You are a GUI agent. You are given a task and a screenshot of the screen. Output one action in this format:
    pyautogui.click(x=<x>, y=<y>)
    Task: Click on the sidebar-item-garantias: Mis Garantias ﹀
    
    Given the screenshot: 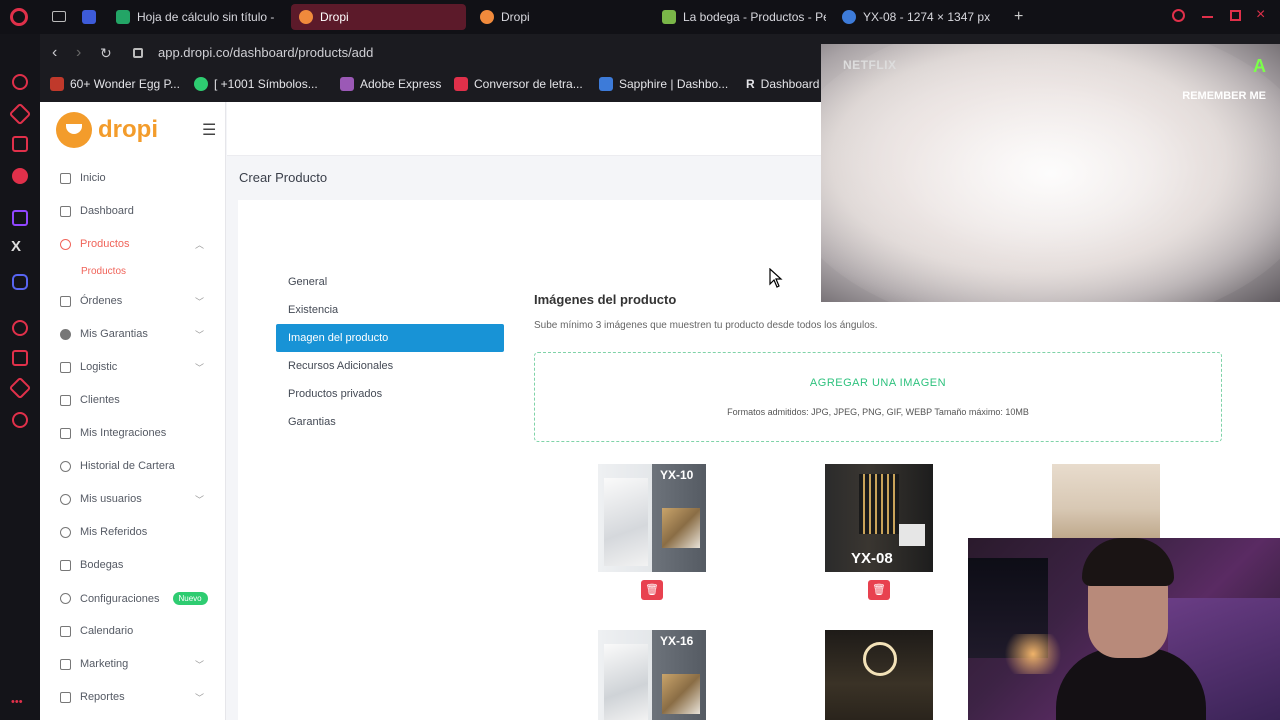 What is the action you would take?
    pyautogui.click(x=133, y=334)
    